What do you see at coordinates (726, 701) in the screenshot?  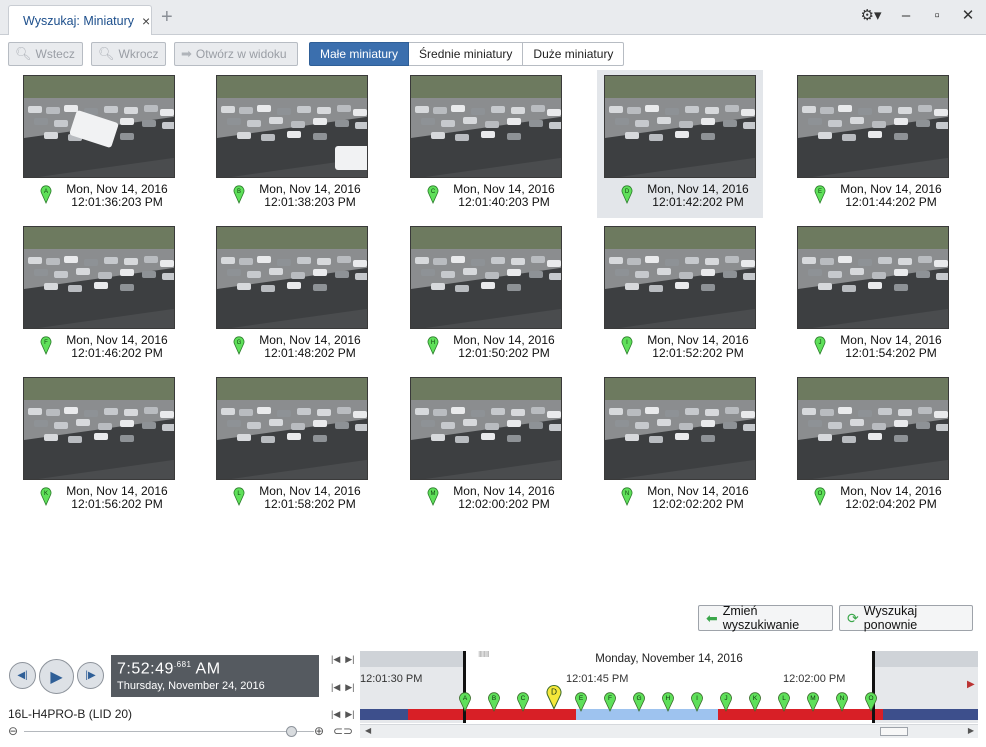 I see `timeline-marker-j: J` at bounding box center [726, 701].